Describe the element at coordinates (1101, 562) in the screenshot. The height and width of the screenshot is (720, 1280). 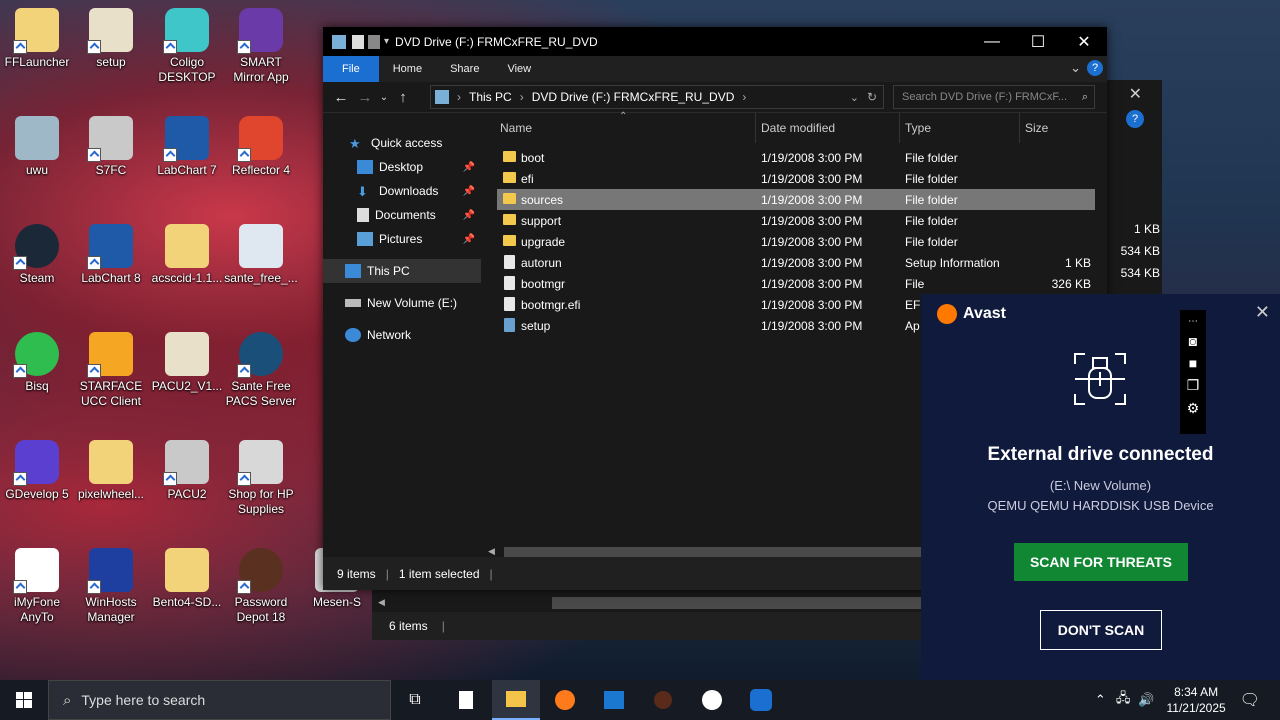
I see `scan-for-threats-button: SCAN FOR THREATS` at that location.